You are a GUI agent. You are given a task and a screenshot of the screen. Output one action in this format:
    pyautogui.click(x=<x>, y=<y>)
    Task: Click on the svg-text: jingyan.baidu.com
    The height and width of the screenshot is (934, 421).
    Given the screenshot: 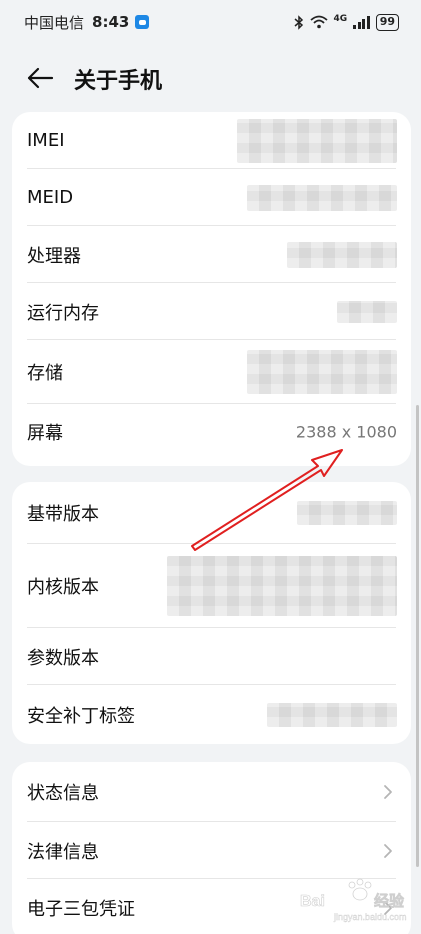 What is the action you would take?
    pyautogui.click(x=370, y=917)
    